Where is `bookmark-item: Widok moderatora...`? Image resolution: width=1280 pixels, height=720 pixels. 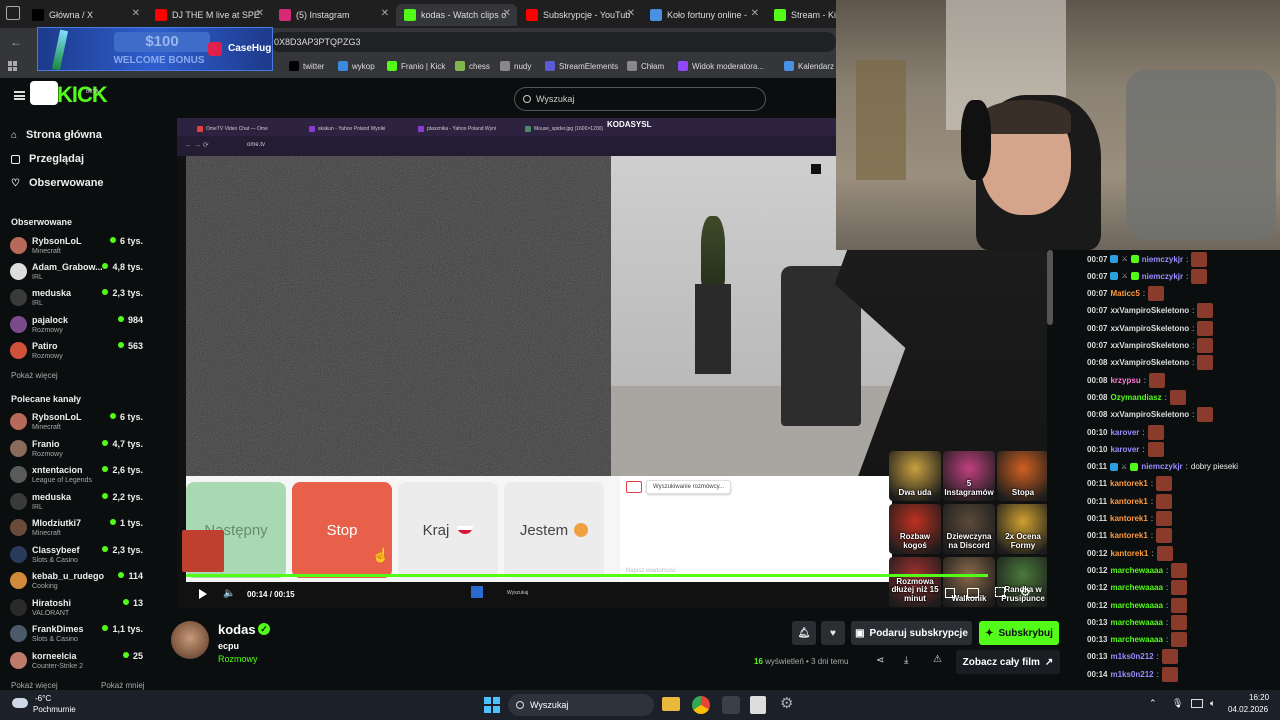
bookmark-item: Widok moderatora... is located at coordinates (721, 66).